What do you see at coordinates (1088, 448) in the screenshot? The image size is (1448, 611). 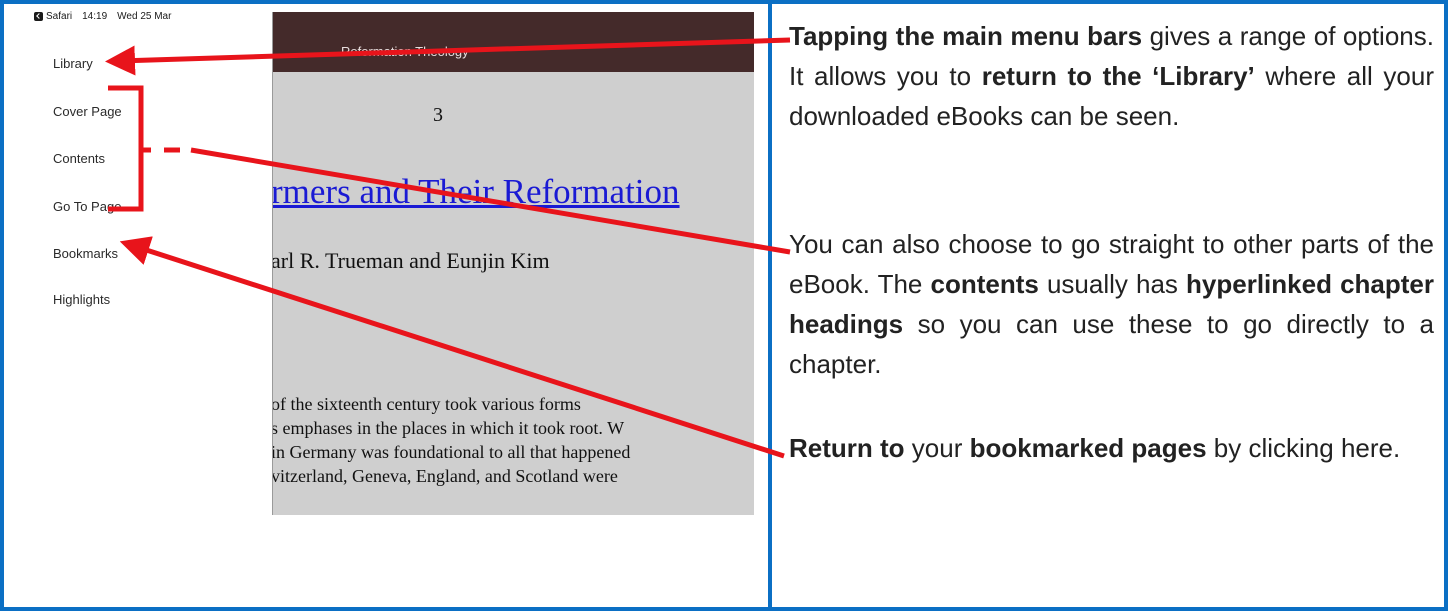 I see `explanation-bold: bookmarked pages` at bounding box center [1088, 448].